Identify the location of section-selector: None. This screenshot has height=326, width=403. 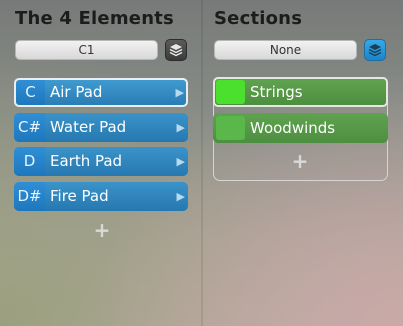
(285, 50).